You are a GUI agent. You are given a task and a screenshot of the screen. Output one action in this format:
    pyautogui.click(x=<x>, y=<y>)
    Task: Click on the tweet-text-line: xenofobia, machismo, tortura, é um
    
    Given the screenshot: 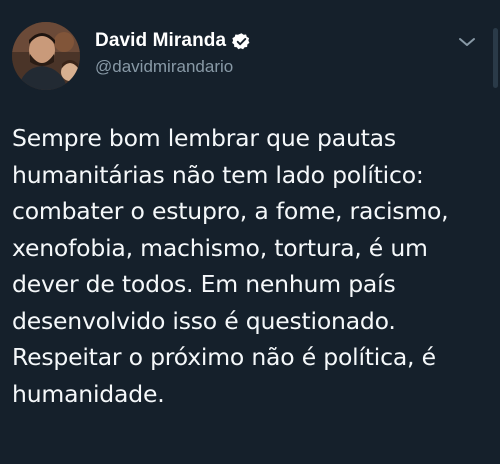 What is the action you would take?
    pyautogui.click(x=220, y=247)
    